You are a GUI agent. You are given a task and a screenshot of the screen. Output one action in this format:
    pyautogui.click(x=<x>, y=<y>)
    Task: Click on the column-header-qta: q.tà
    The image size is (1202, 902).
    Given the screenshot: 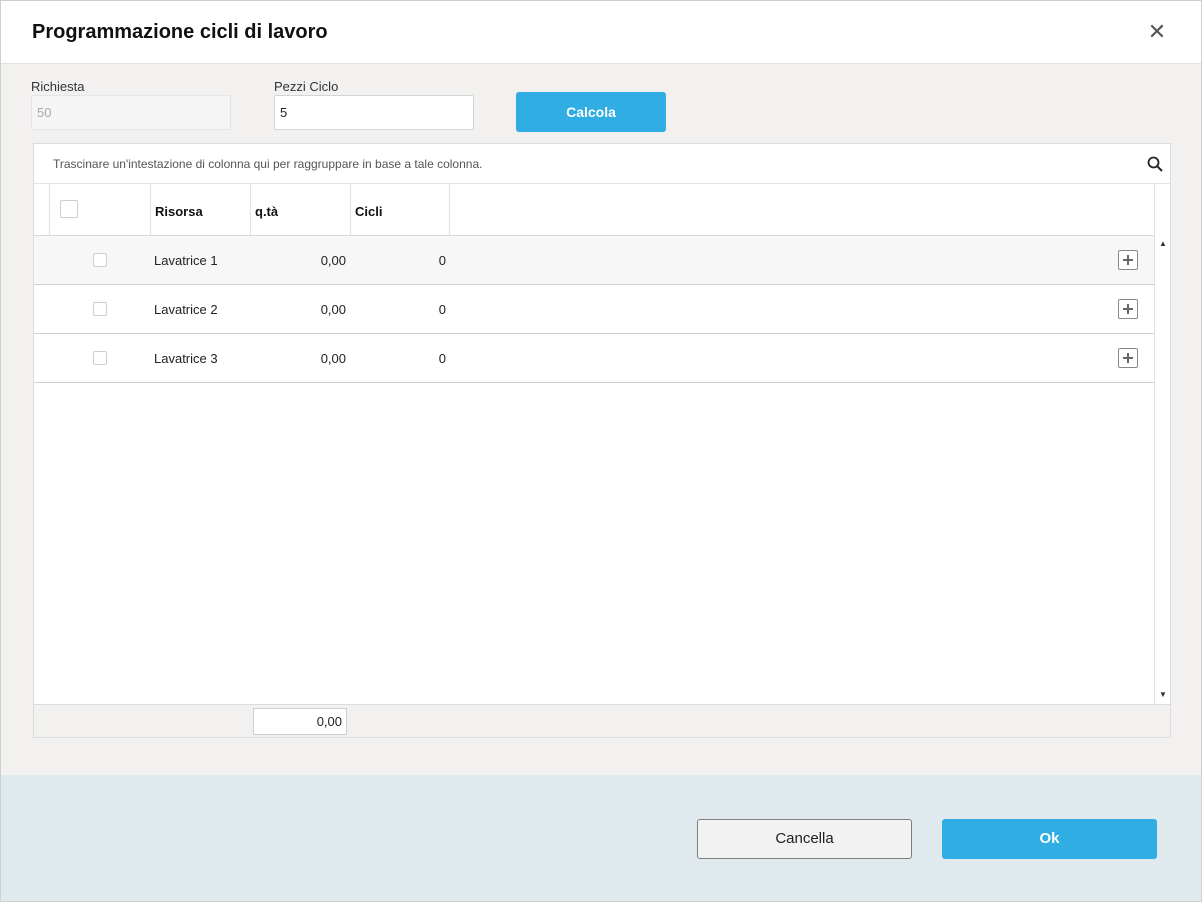 What is the action you would take?
    pyautogui.click(x=300, y=209)
    